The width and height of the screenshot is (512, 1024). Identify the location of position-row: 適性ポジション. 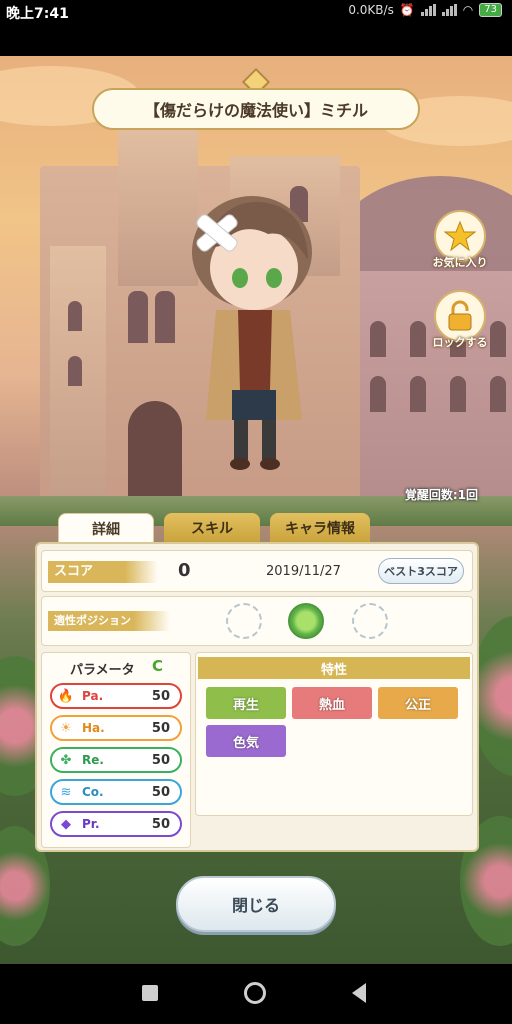
(257, 621).